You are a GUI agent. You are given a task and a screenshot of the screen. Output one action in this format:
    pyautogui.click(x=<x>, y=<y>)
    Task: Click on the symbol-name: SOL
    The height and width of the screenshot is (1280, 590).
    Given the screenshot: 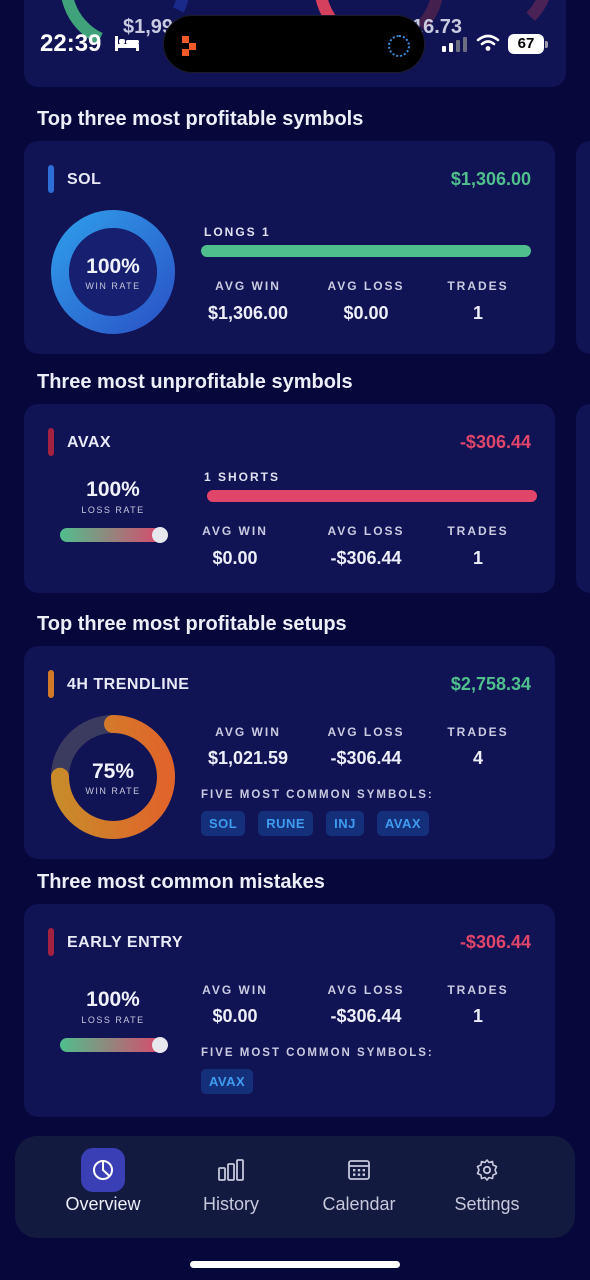 What is the action you would take?
    pyautogui.click(x=84, y=179)
    